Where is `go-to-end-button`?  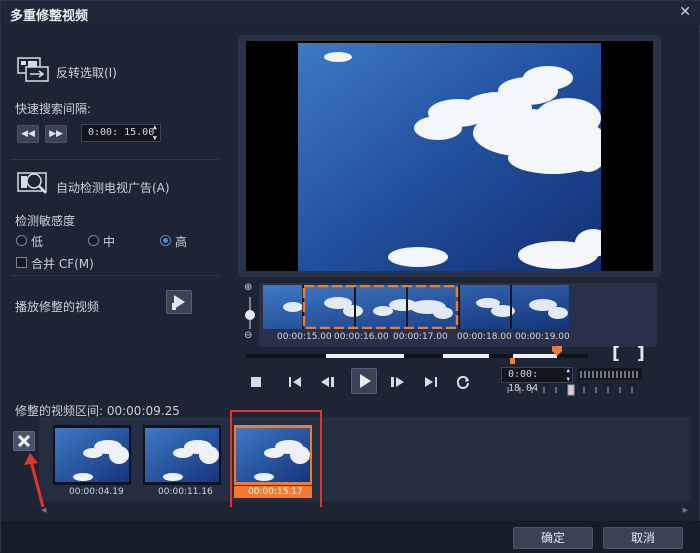 go-to-end-button is located at coordinates (431, 382).